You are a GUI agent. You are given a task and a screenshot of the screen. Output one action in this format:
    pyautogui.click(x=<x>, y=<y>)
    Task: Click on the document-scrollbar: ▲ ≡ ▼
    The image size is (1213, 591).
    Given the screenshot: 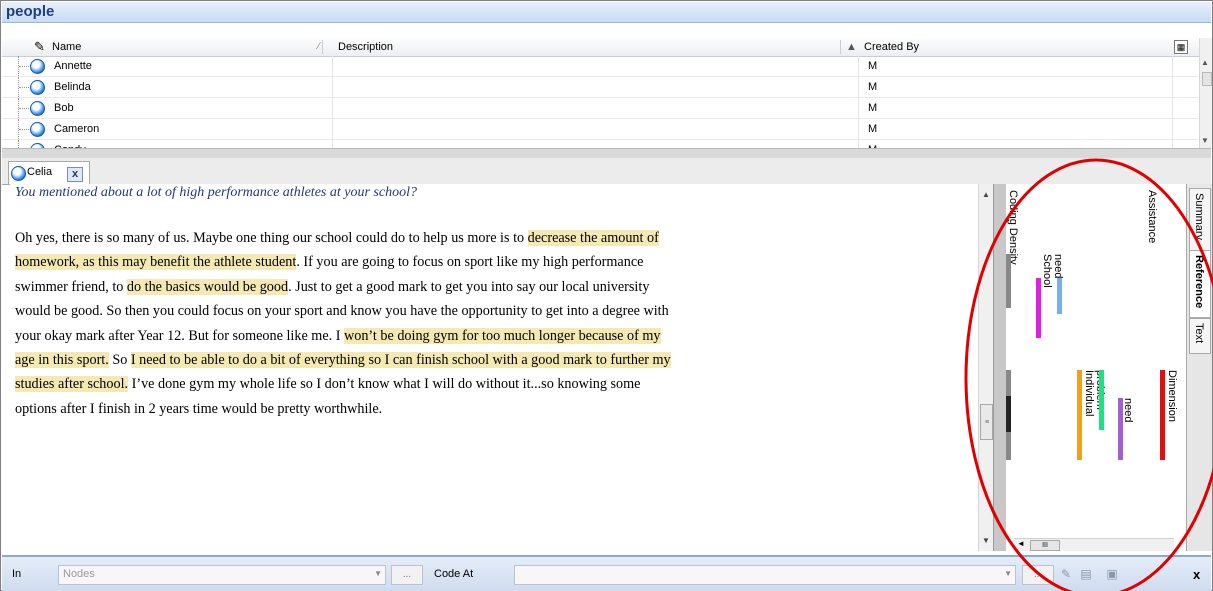 What is the action you would take?
    pyautogui.click(x=985, y=367)
    